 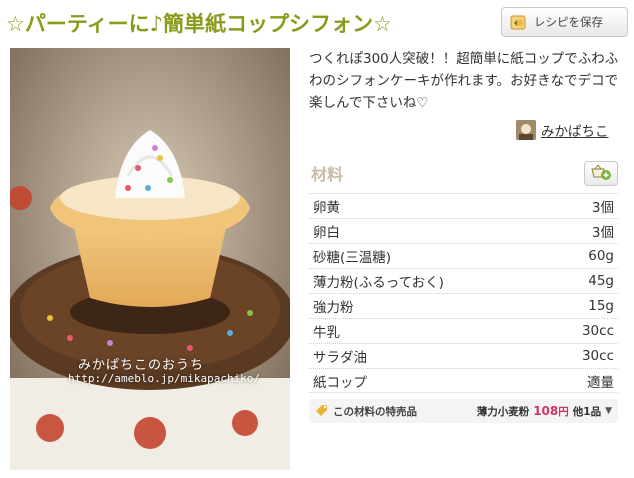 I want to click on sale-items-more: 他1品, so click(x=587, y=411).